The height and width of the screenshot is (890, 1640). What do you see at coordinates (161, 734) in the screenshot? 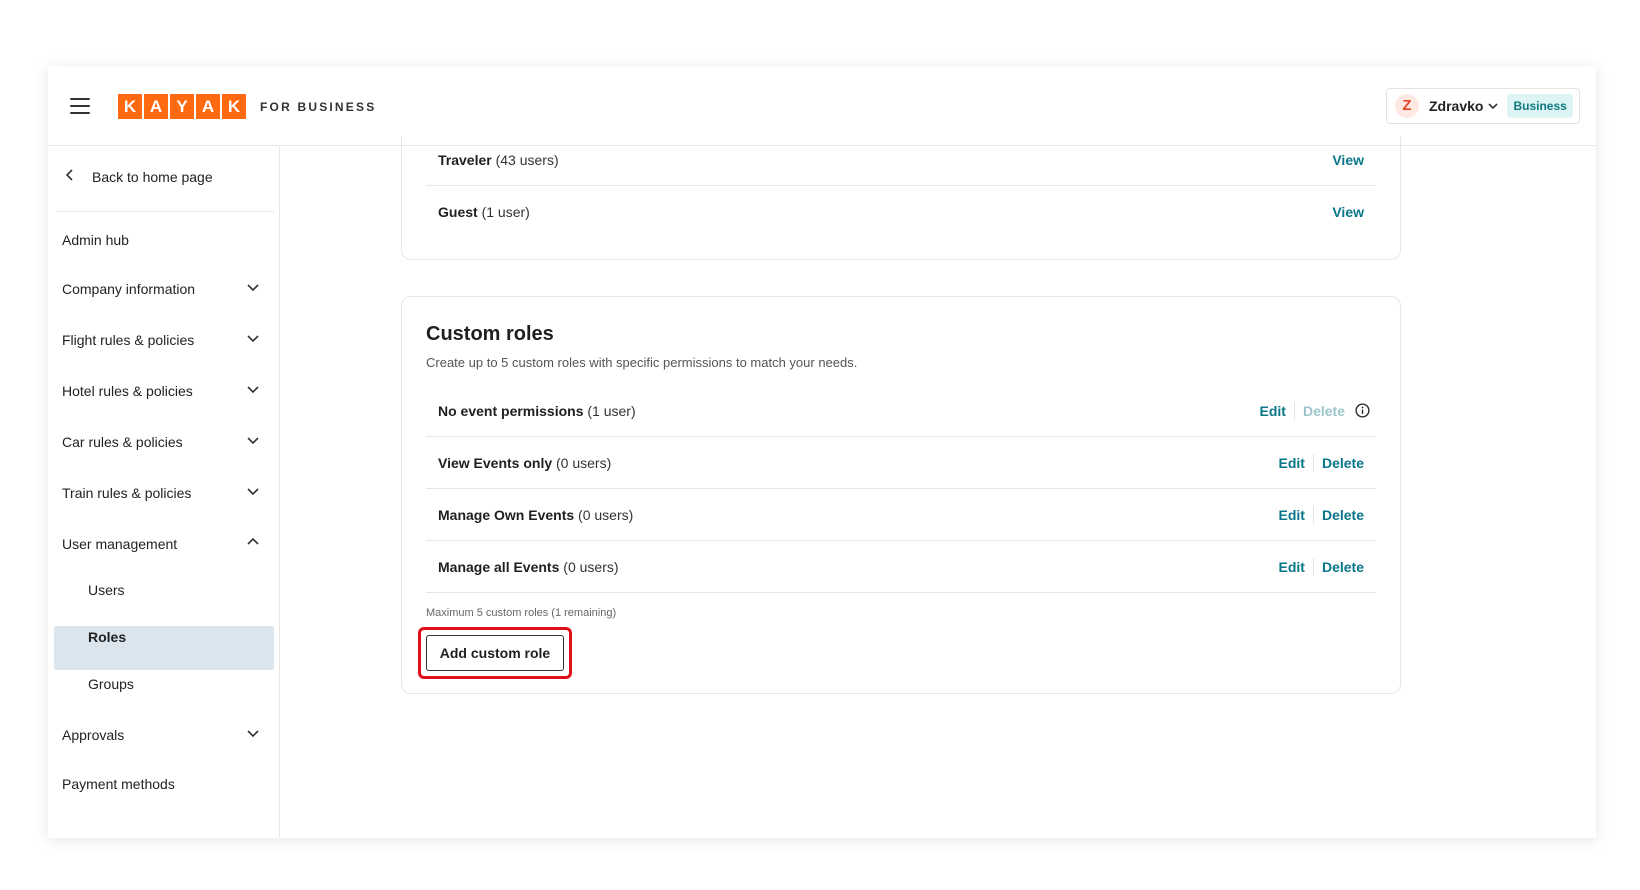
I see `sidebar-item-approvals: Approvals` at bounding box center [161, 734].